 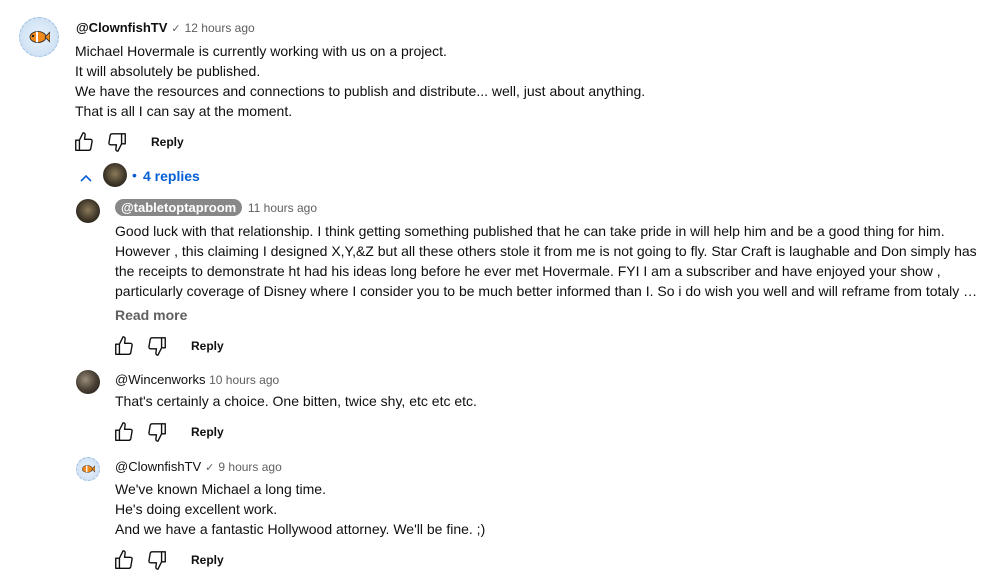 I want to click on reply-author: @Wincenworks, so click(x=160, y=379).